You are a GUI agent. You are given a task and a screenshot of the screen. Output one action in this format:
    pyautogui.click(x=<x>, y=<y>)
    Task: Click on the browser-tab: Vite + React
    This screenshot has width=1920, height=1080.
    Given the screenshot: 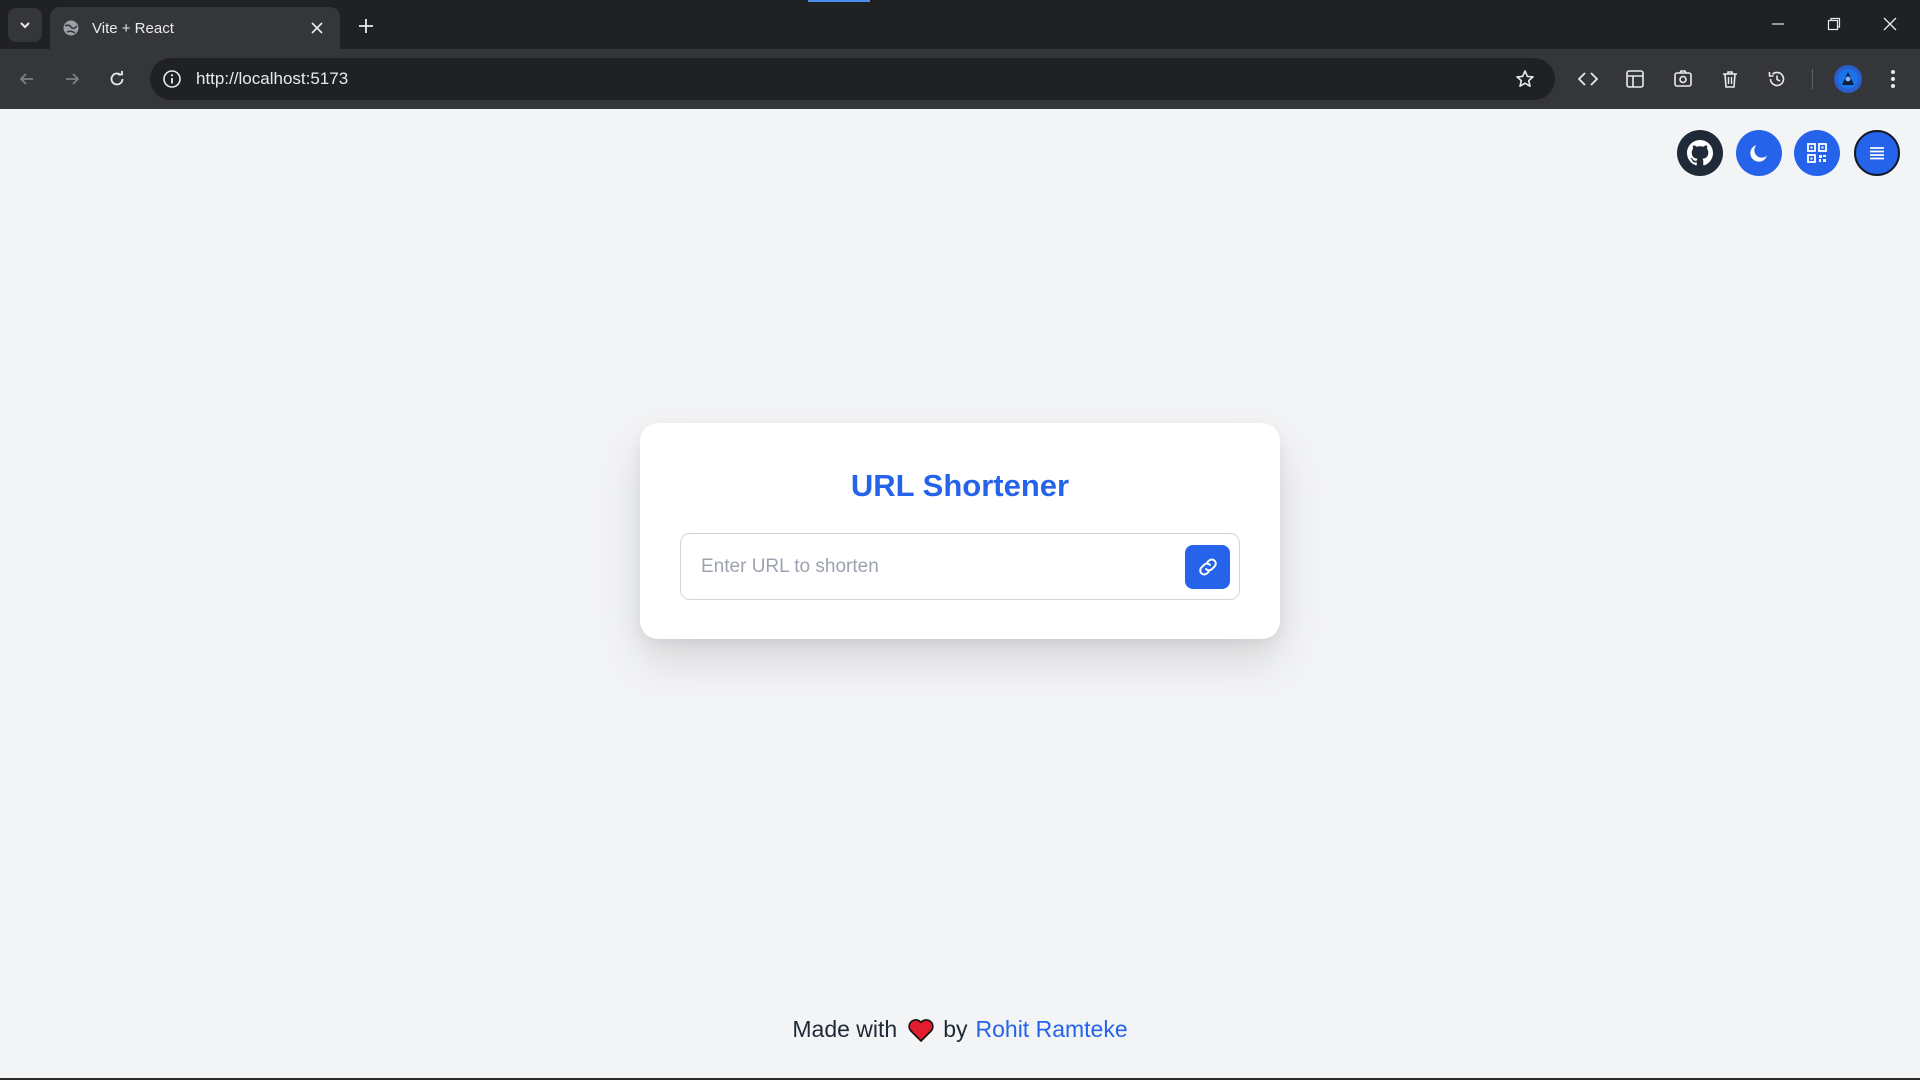 What is the action you would take?
    pyautogui.click(x=195, y=28)
    